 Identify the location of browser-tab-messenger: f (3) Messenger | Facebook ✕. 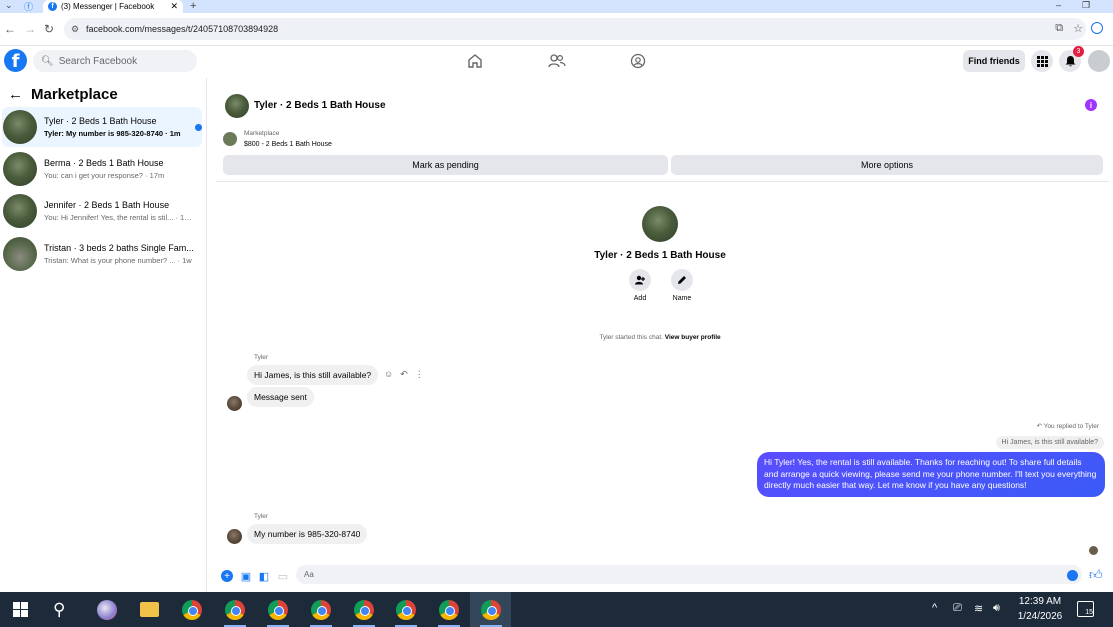
(113, 6).